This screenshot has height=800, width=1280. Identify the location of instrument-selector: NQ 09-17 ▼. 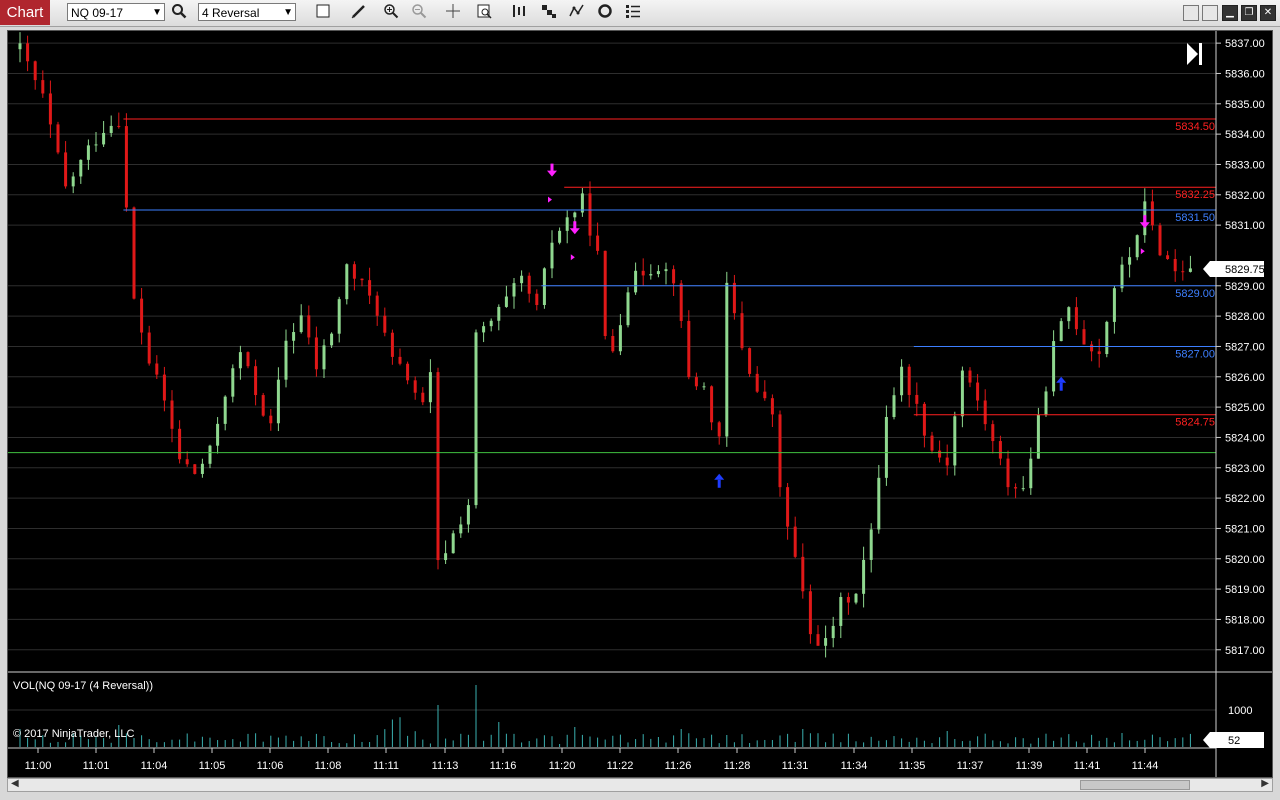
(116, 12).